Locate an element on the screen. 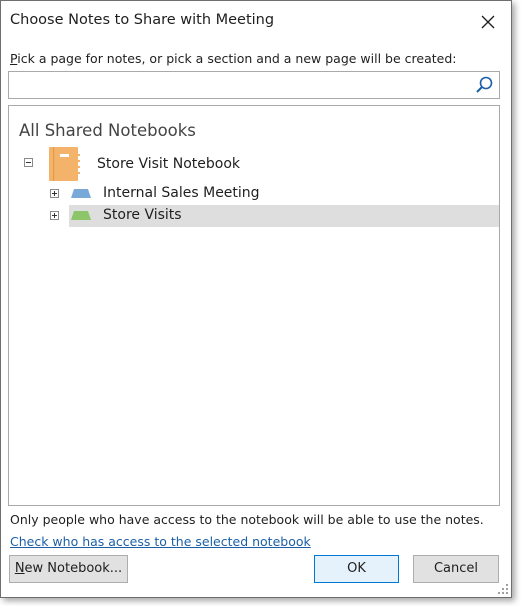  tree-node-notebook: Store Visit Notebook is located at coordinates (254, 165).